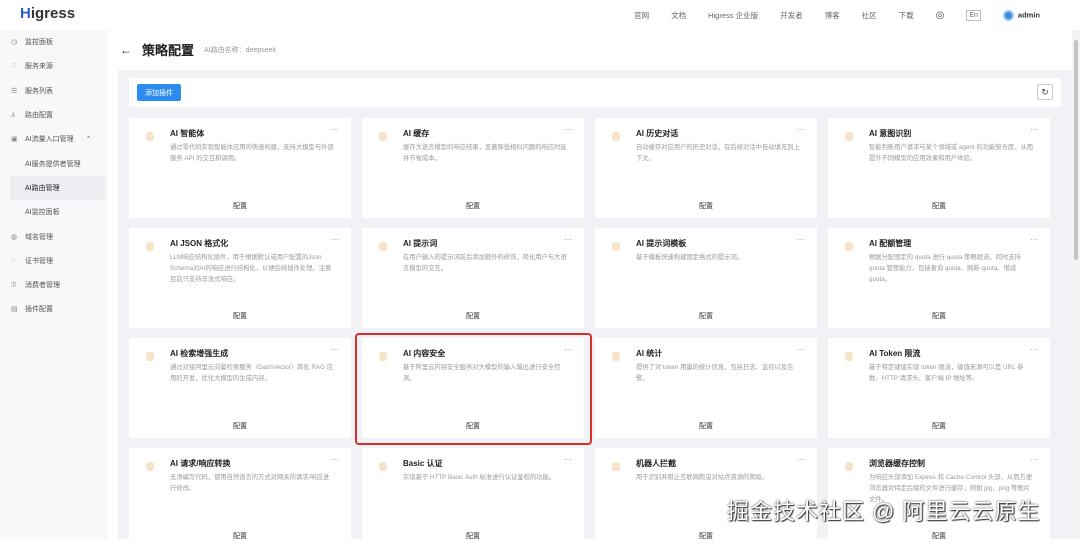  I want to click on scrollbar, so click(1076, 284).